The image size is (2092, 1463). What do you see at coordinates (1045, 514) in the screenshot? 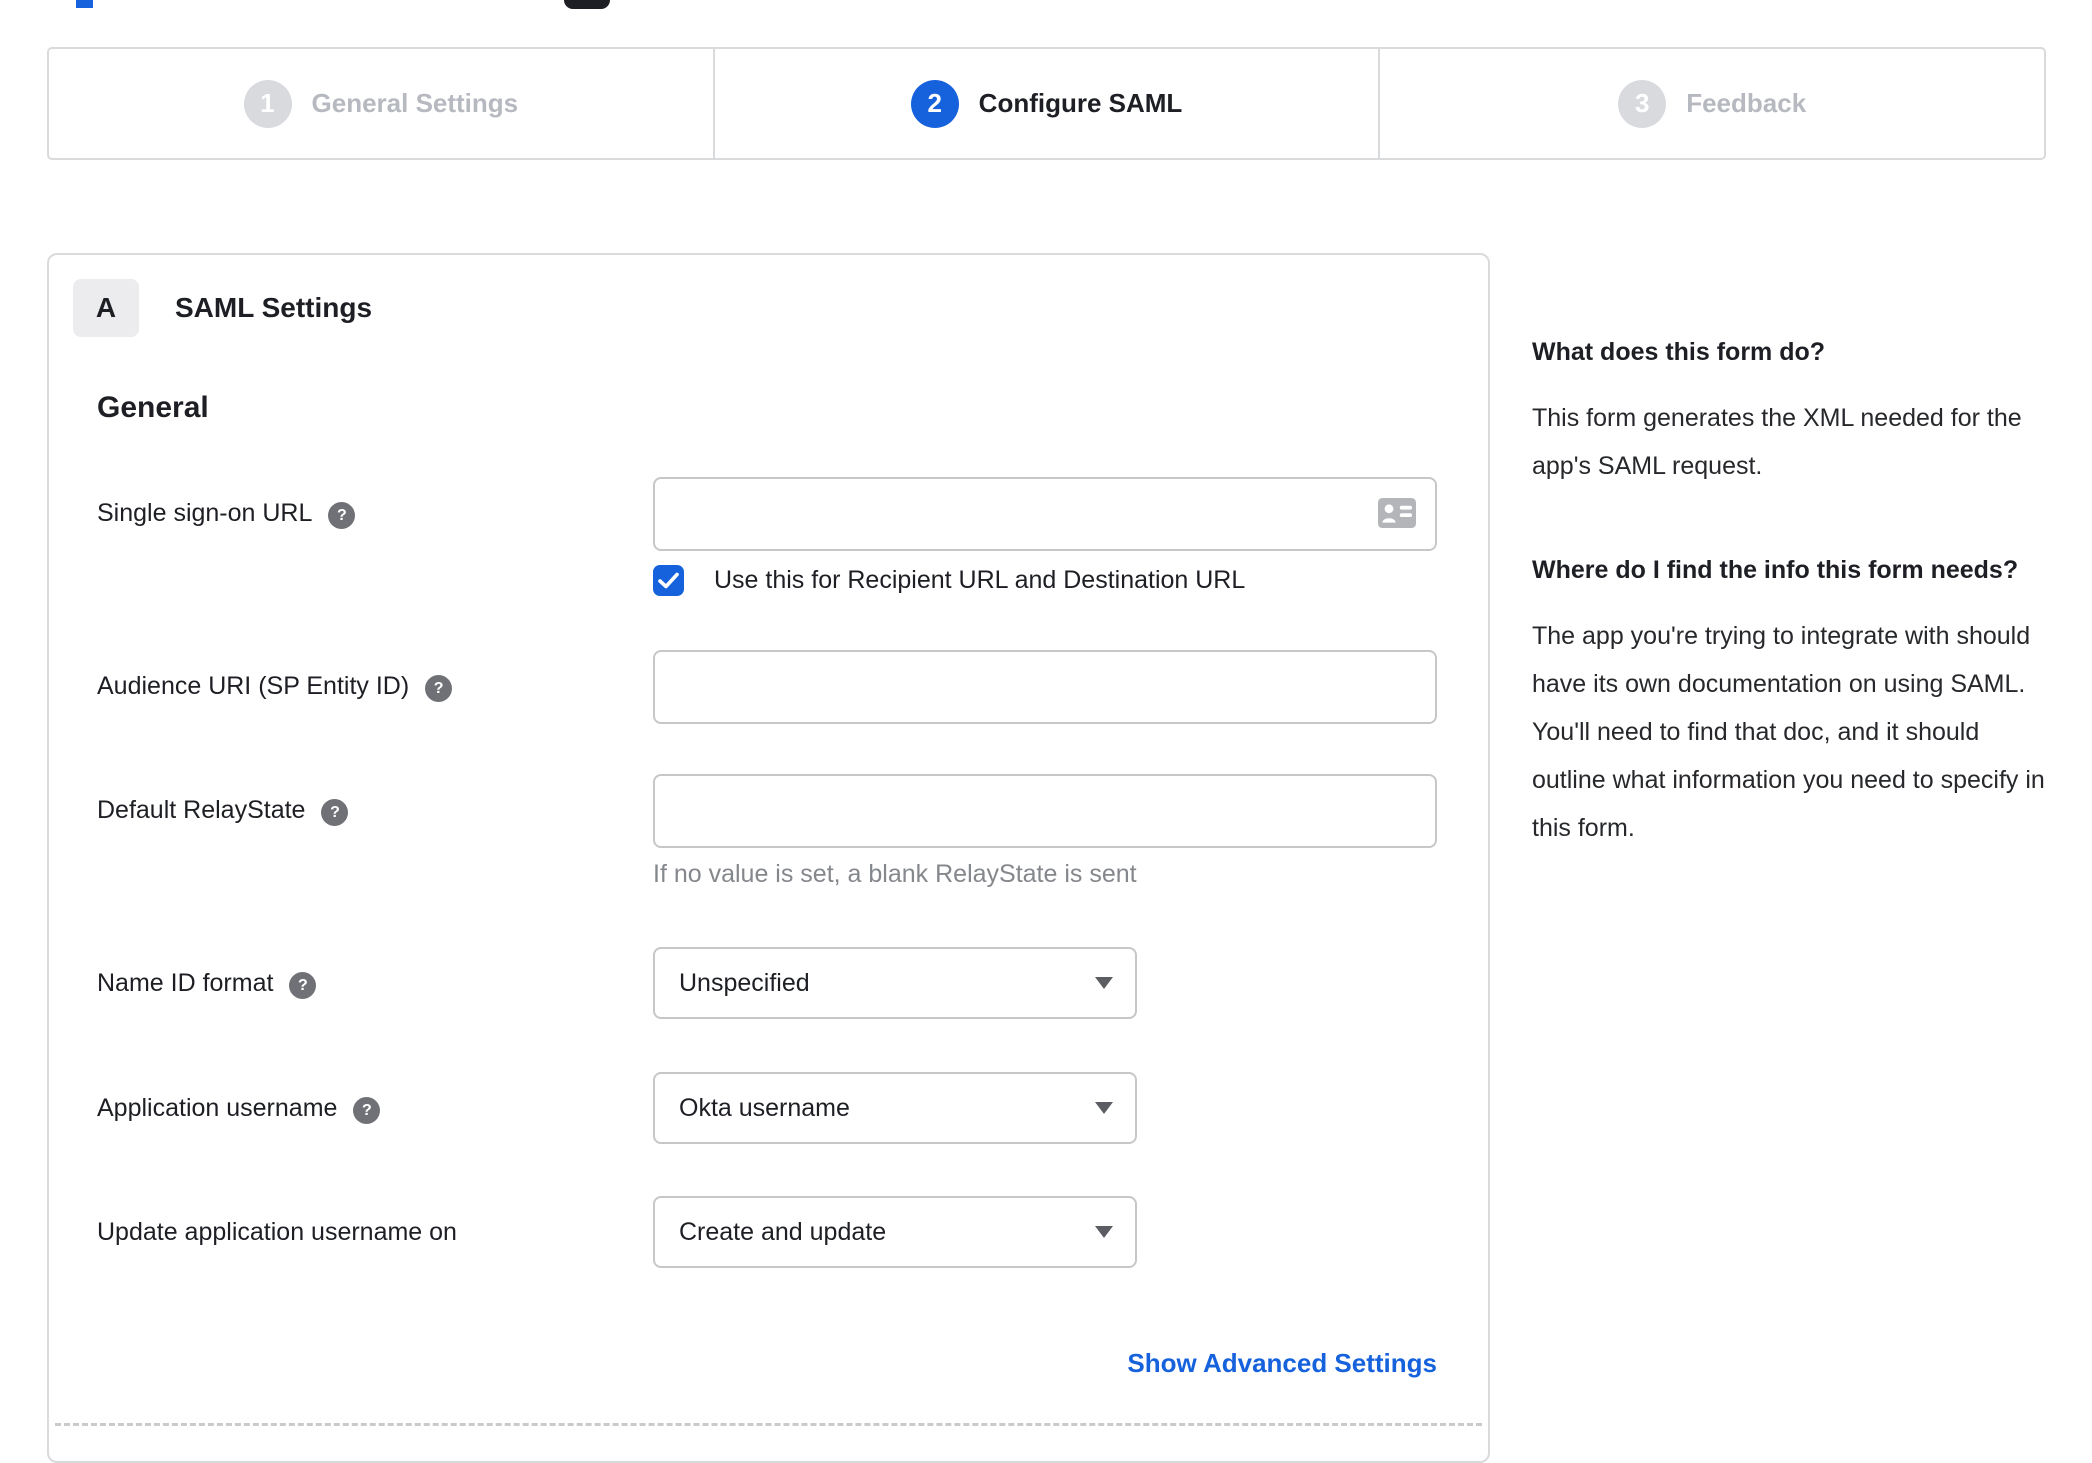
I see `single-sign-on-url-input` at bounding box center [1045, 514].